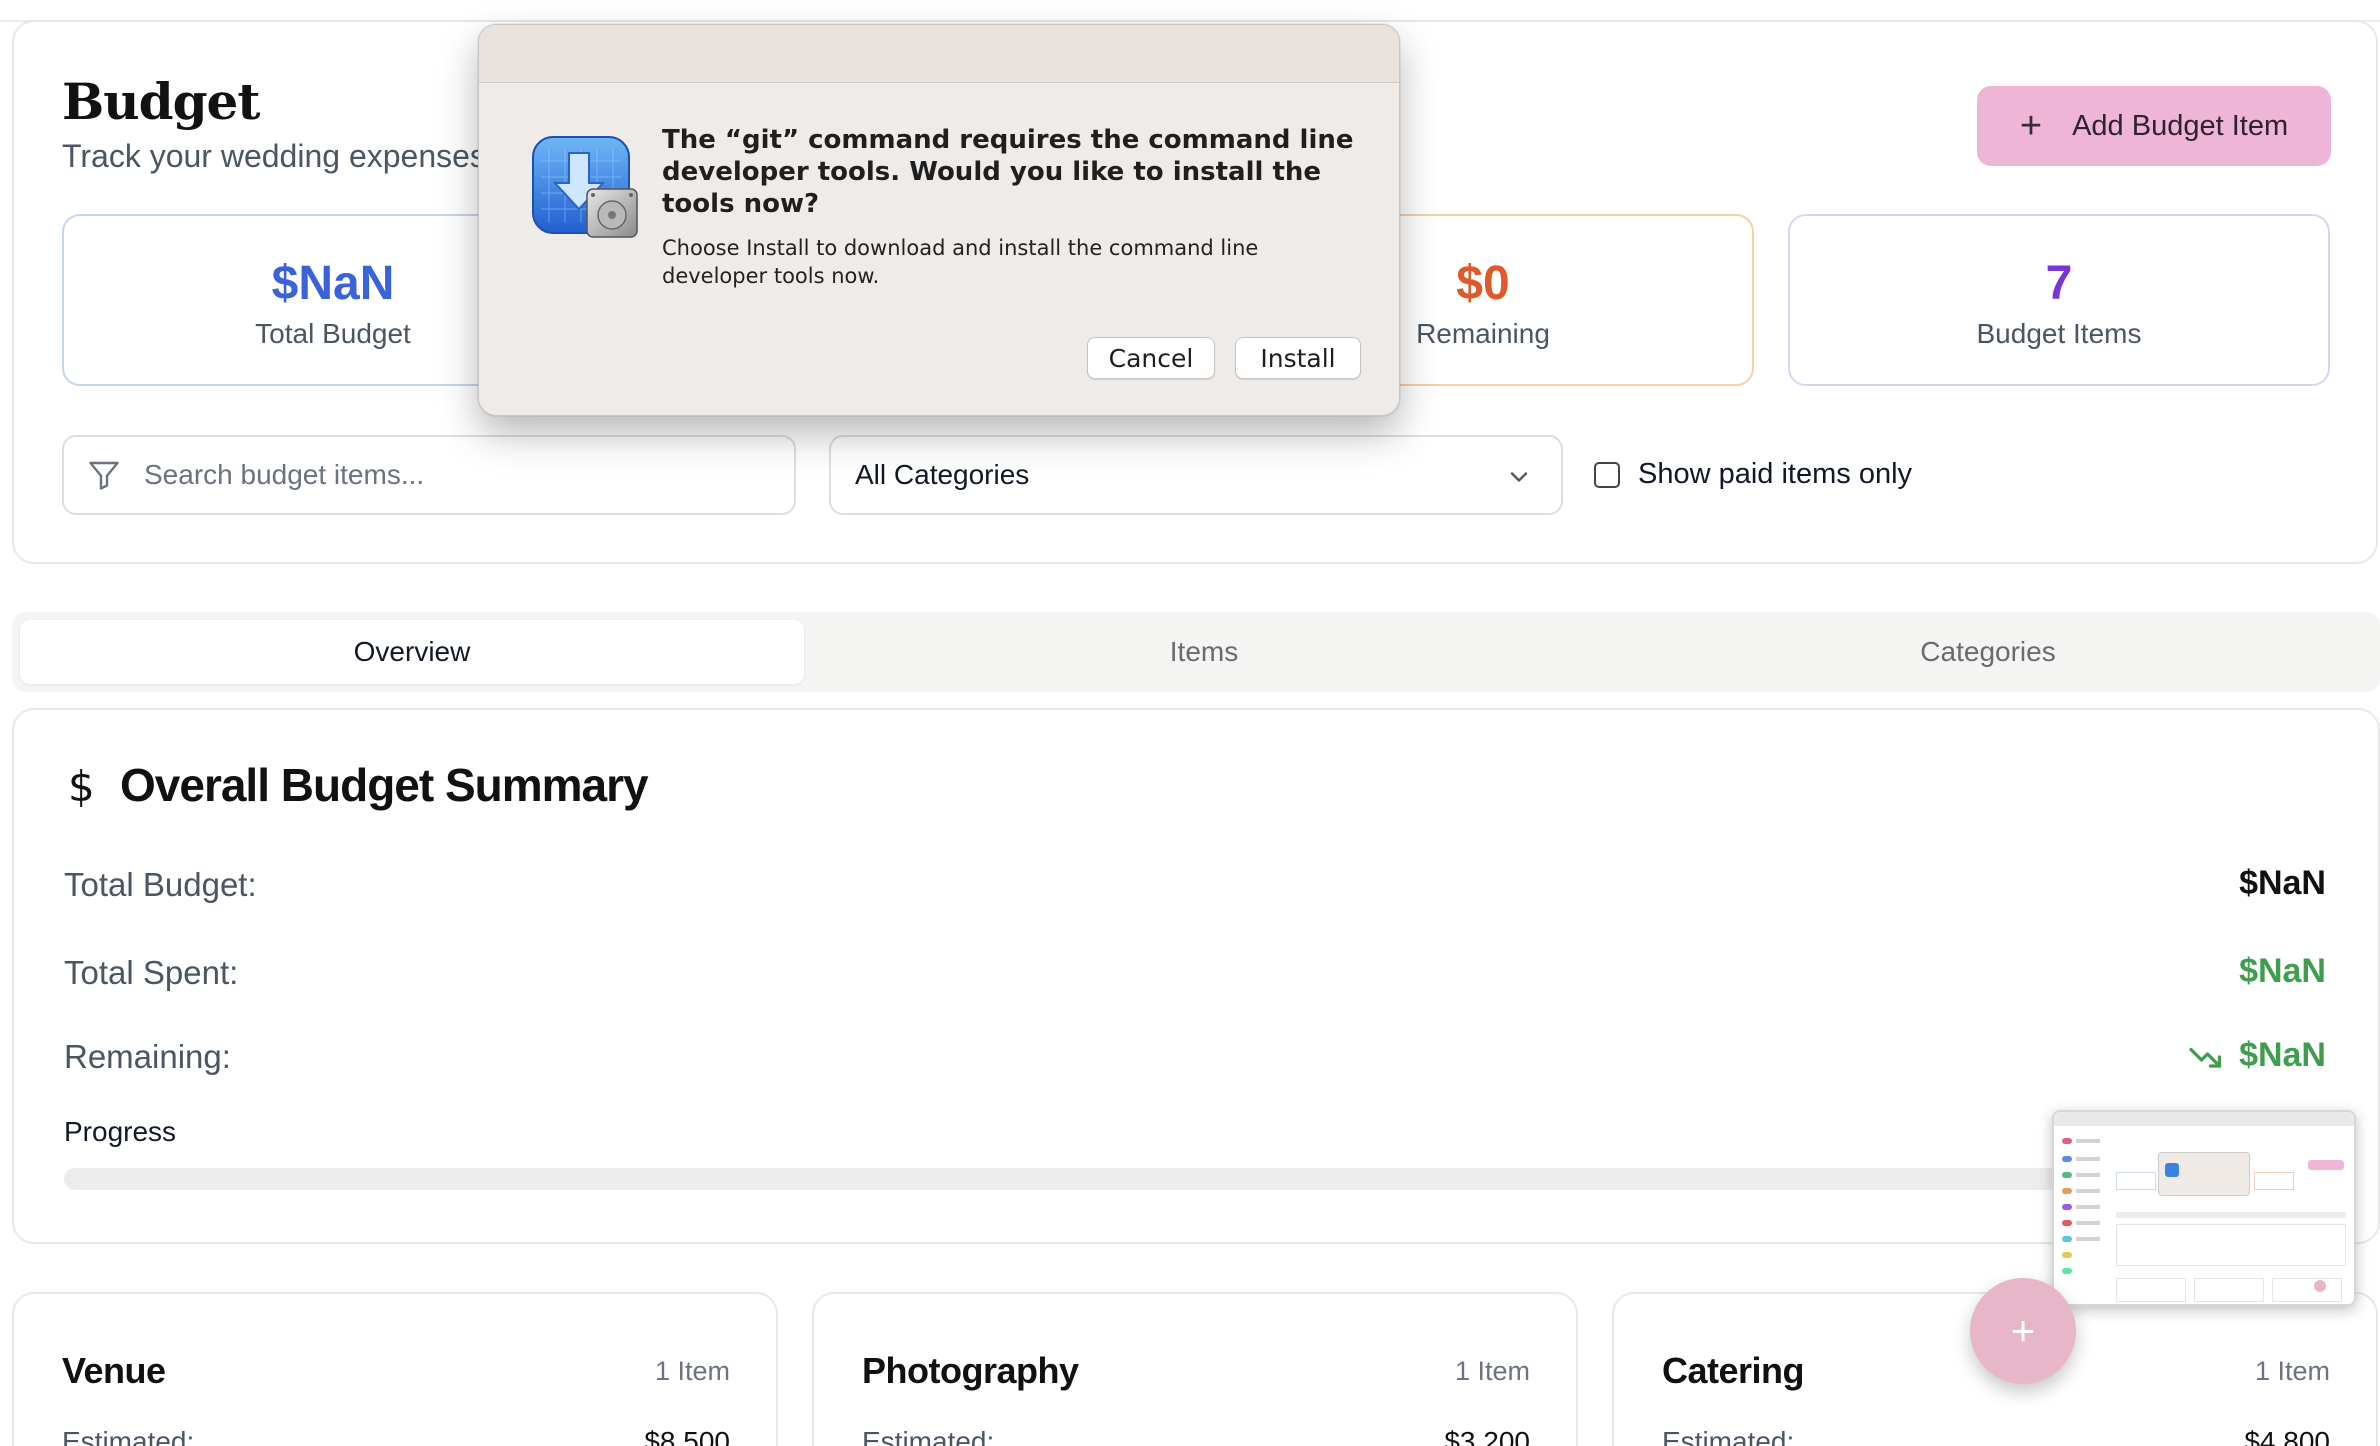 The width and height of the screenshot is (2380, 1446). What do you see at coordinates (2282, 971) in the screenshot?
I see `summary-value-total-spent: $NaN` at bounding box center [2282, 971].